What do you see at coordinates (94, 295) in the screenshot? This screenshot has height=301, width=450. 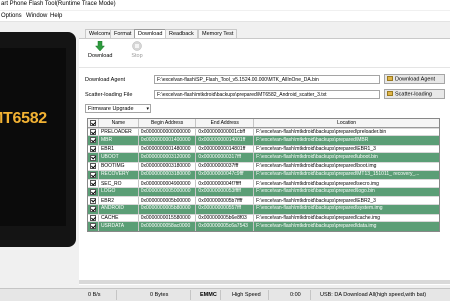 I see `status-speed: 0 B/s` at bounding box center [94, 295].